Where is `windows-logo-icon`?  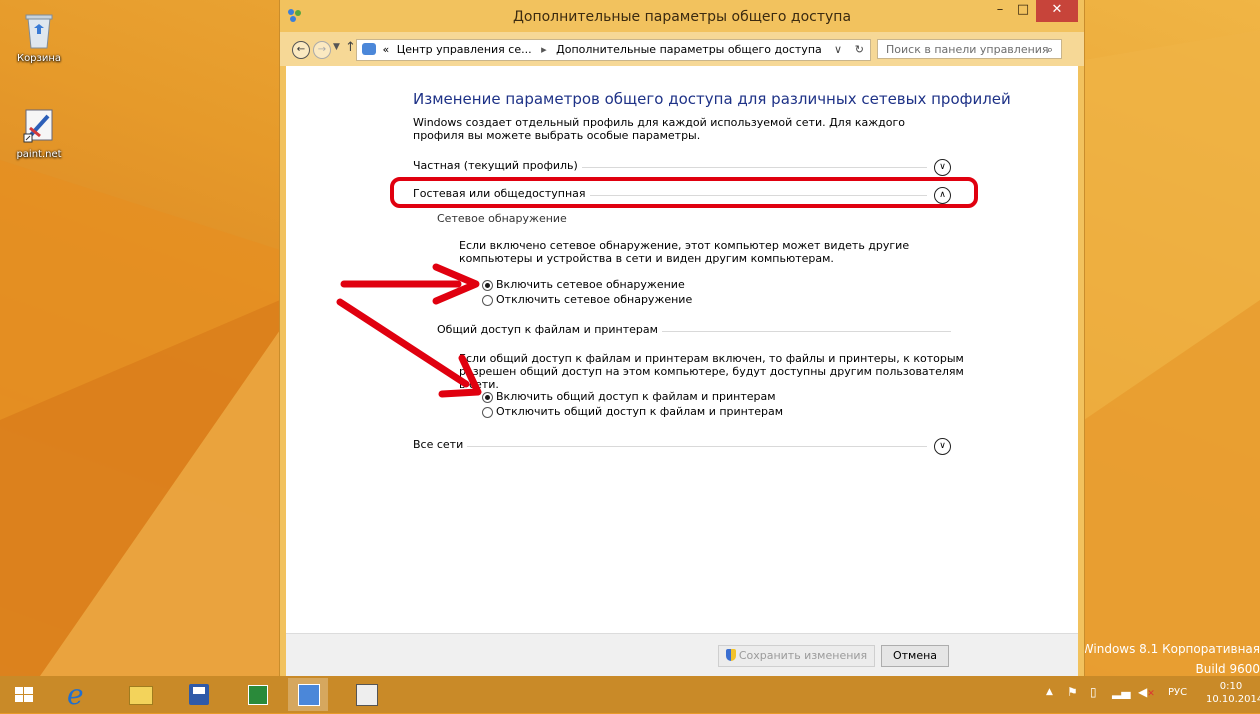 windows-logo-icon is located at coordinates (24, 694).